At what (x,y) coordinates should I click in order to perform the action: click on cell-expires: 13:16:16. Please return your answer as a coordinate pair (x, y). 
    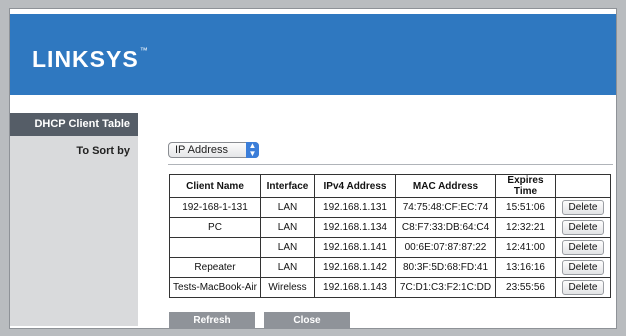
    Looking at the image, I should click on (525, 267).